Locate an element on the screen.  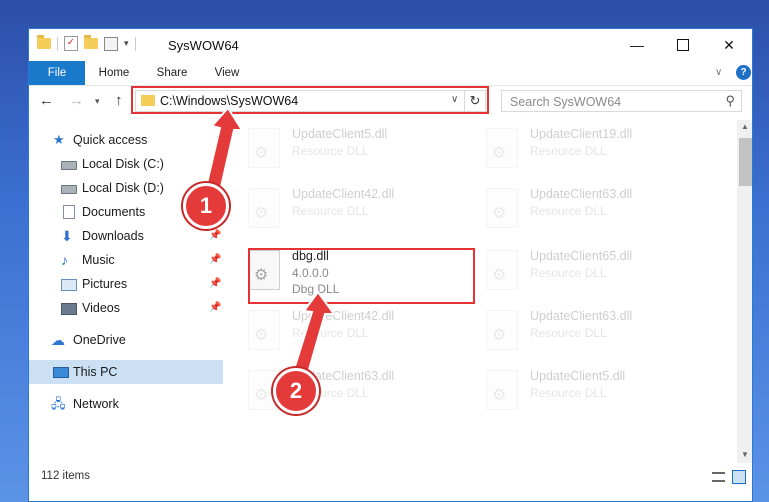
sidebar-item-label: This PC is located at coordinates (95, 372).